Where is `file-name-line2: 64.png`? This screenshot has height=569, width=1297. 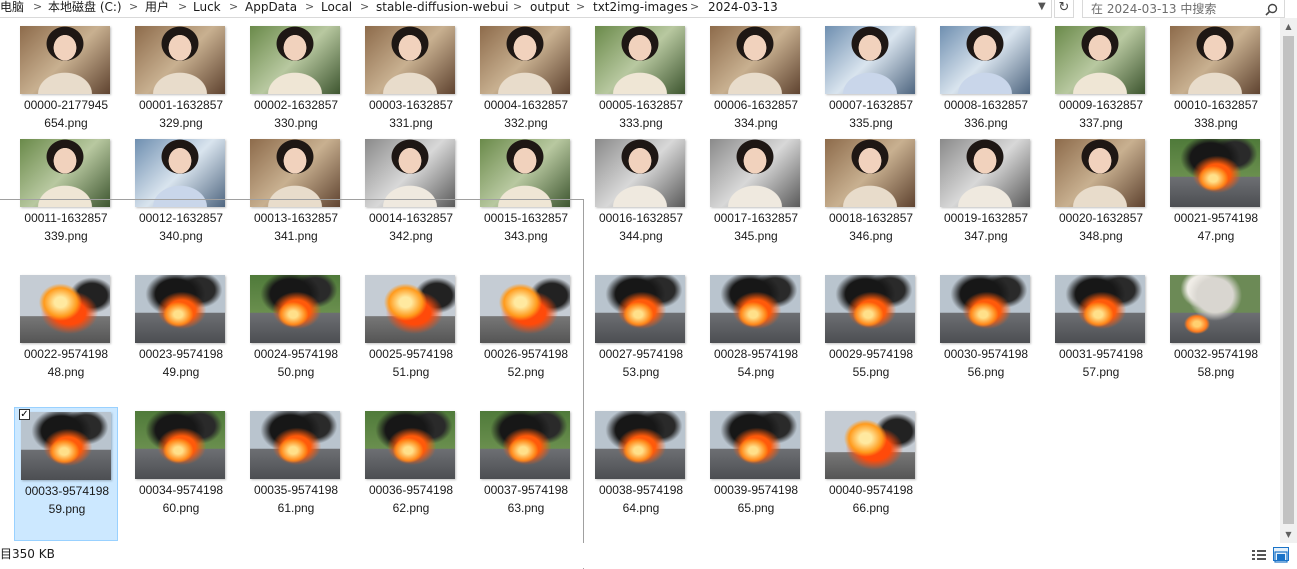
file-name-line2: 64.png is located at coordinates (641, 508).